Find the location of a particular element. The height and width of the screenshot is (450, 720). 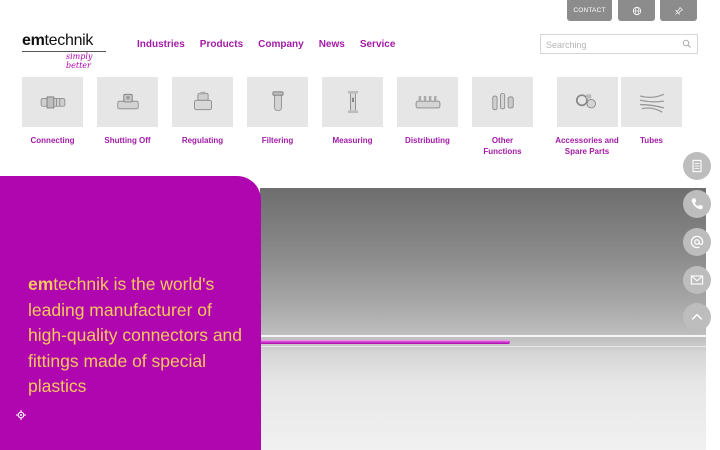

logo-wordmark: emtechnik is located at coordinates (58, 40).